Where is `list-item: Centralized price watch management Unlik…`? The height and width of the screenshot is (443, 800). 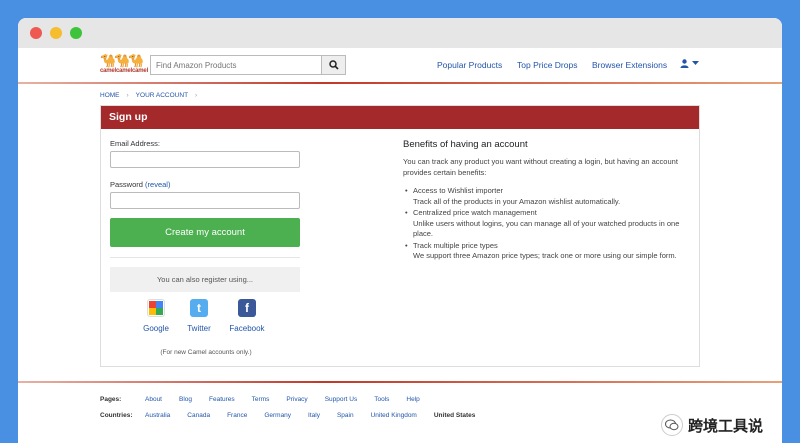 list-item: Centralized price watch management Unlik… is located at coordinates (548, 224).